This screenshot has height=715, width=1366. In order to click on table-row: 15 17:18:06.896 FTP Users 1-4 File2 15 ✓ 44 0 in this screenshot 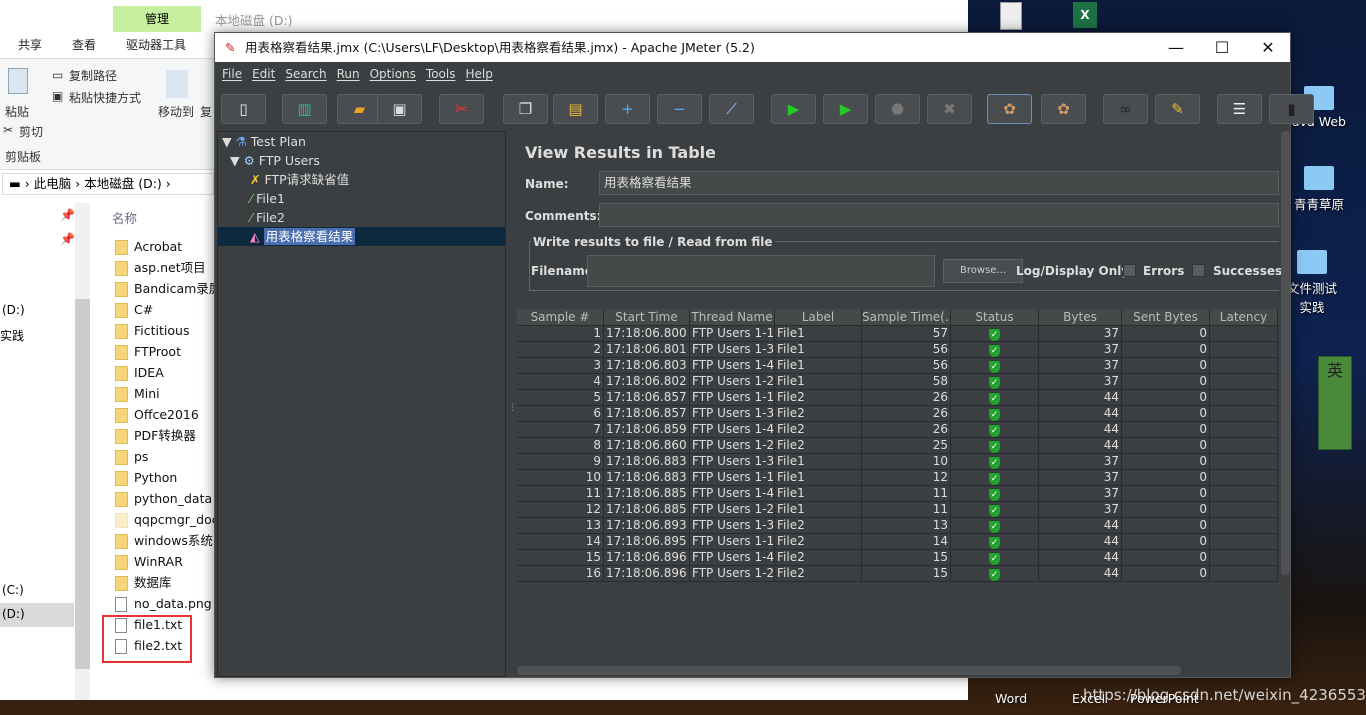, I will do `click(898, 558)`.